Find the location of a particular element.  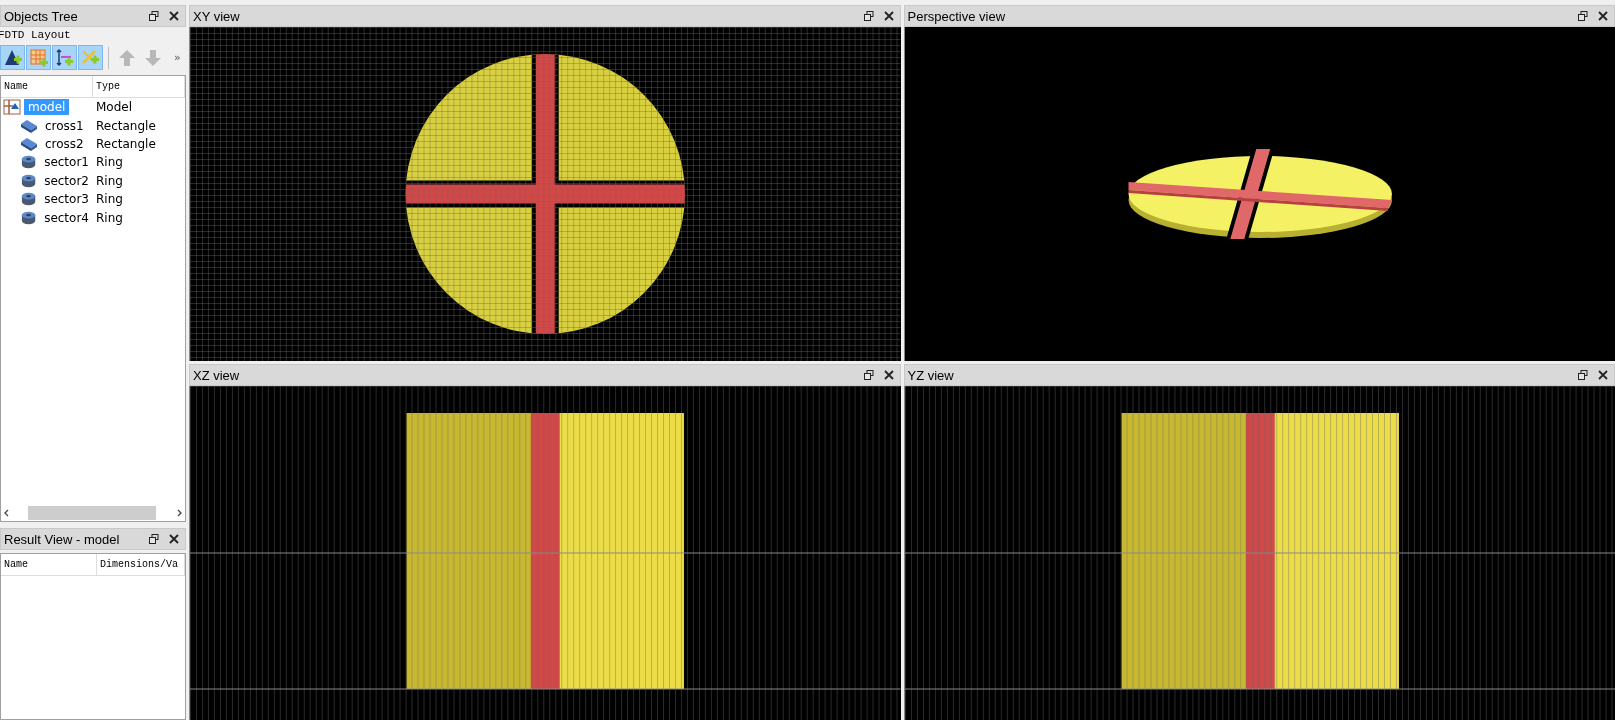

tree-item: sector2 is located at coordinates (66, 180).